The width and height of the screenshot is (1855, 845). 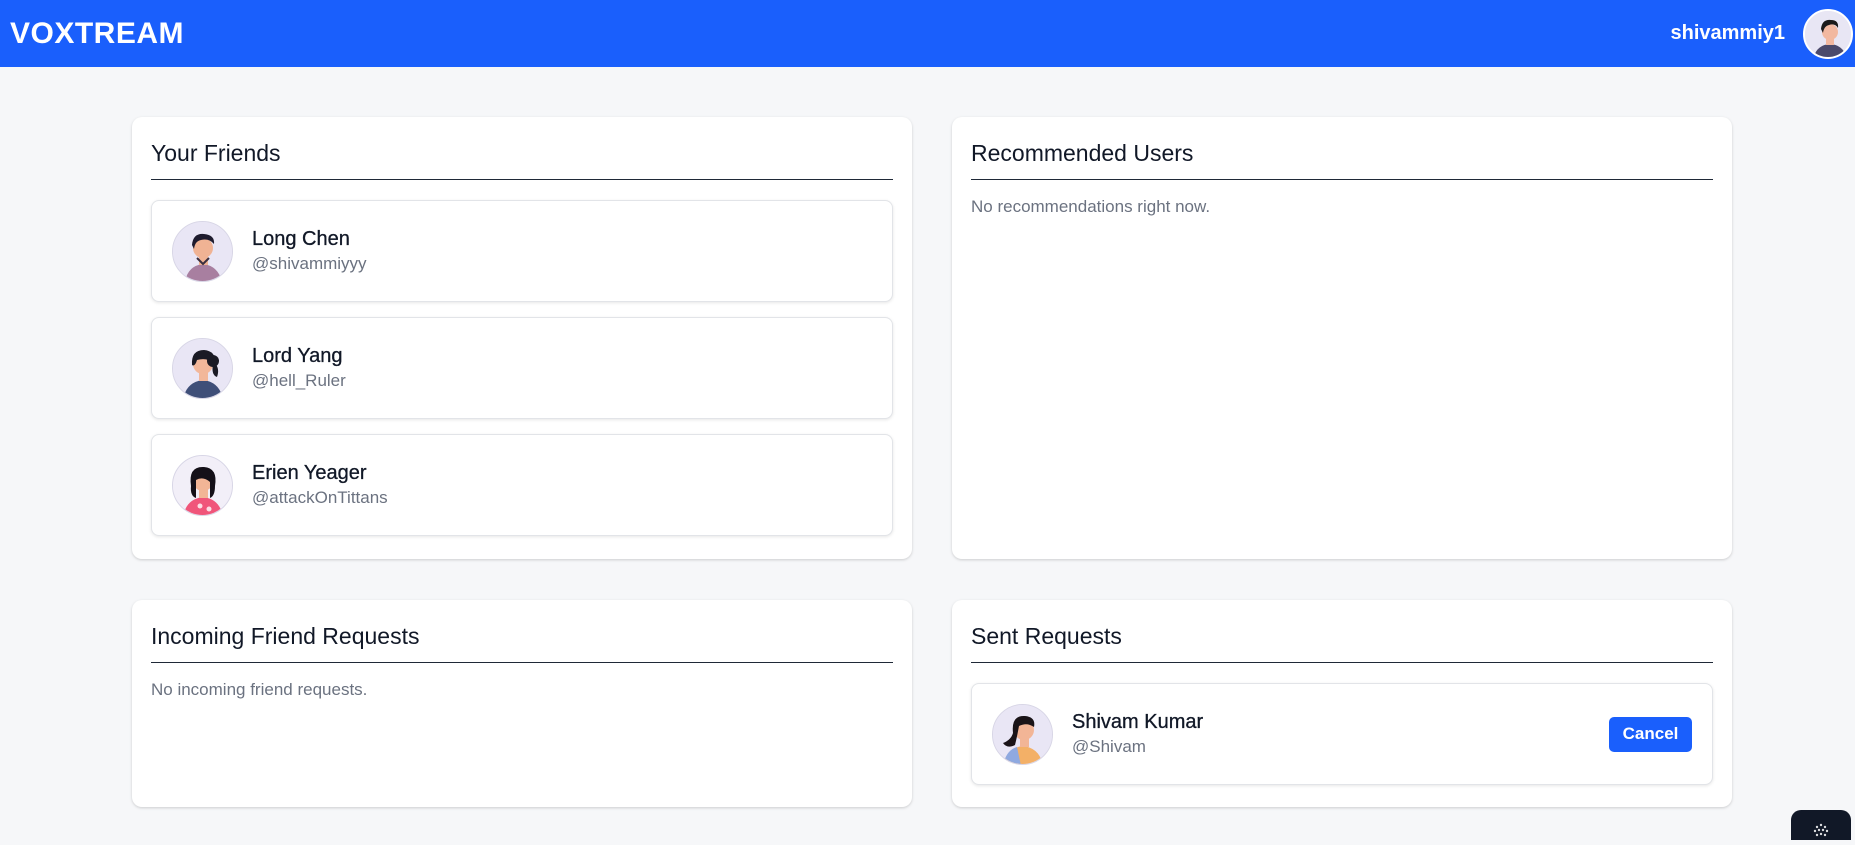 What do you see at coordinates (1342, 734) in the screenshot?
I see `sent-request-item: Shivam Kumar @Shivam Cancel` at bounding box center [1342, 734].